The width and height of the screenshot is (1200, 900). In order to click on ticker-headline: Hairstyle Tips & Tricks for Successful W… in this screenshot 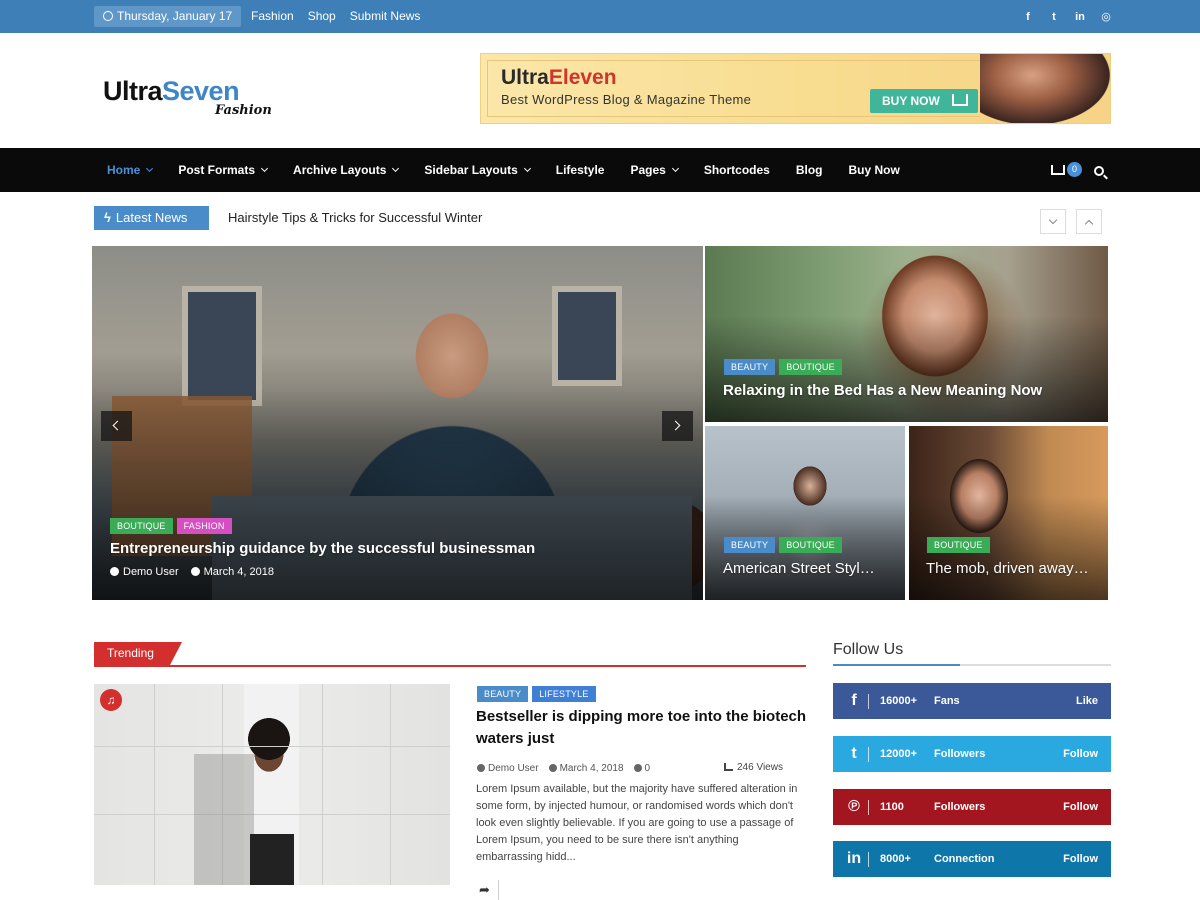, I will do `click(355, 218)`.